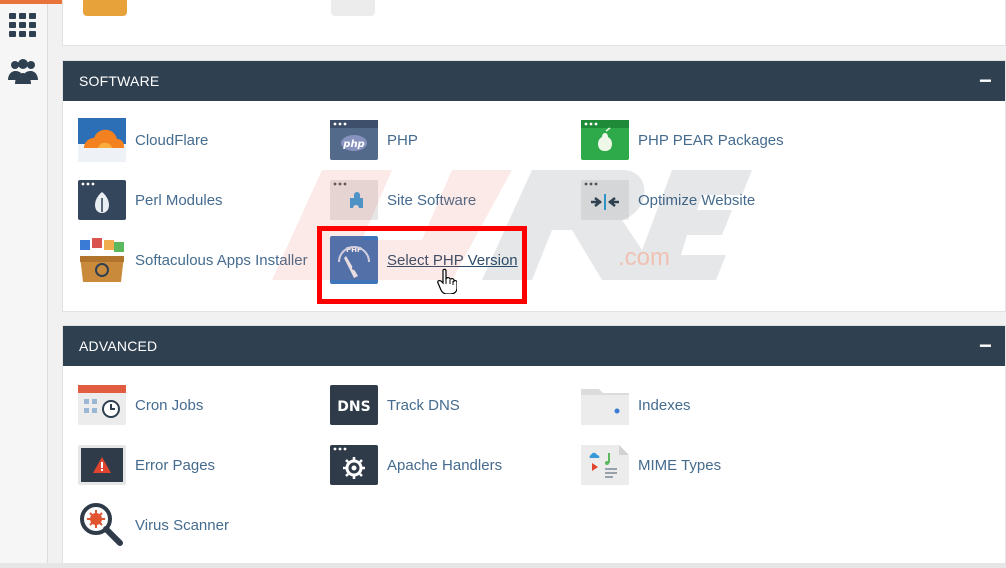 This screenshot has height=568, width=1006. Describe the element at coordinates (102, 260) in the screenshot. I see `softaculous-icon` at that location.